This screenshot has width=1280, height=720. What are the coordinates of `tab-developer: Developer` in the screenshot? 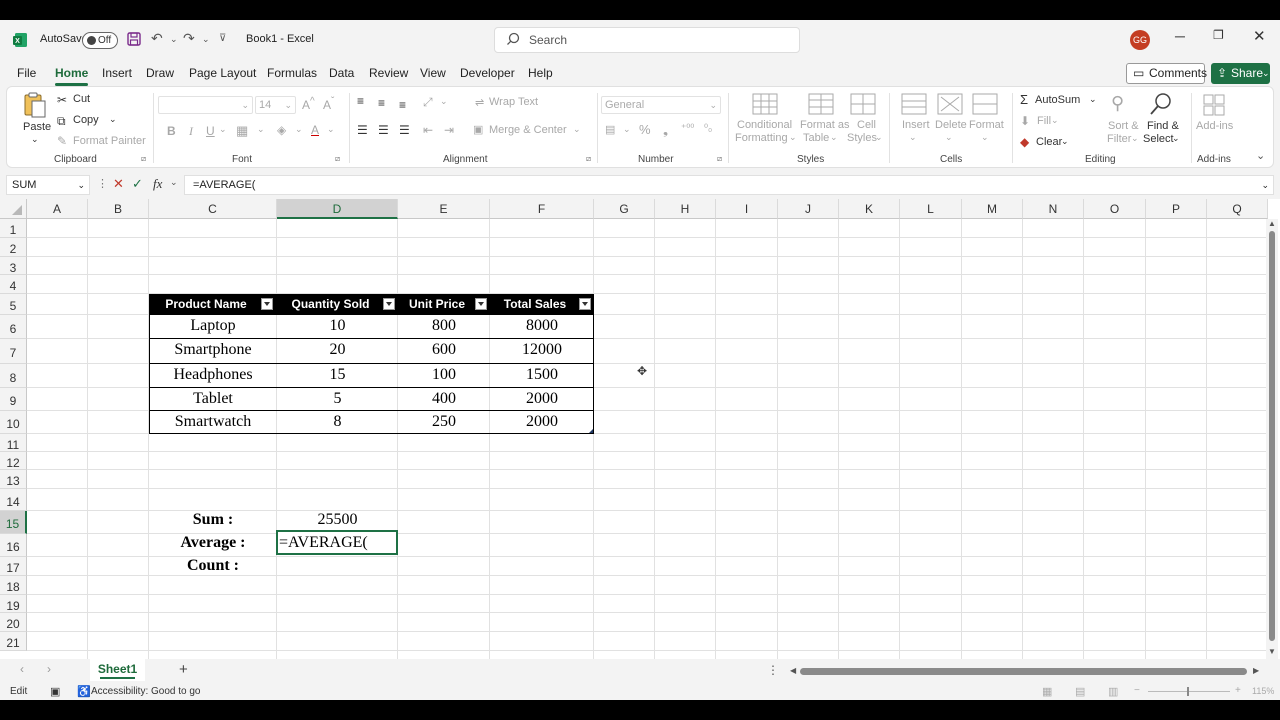 It's located at (487, 73).